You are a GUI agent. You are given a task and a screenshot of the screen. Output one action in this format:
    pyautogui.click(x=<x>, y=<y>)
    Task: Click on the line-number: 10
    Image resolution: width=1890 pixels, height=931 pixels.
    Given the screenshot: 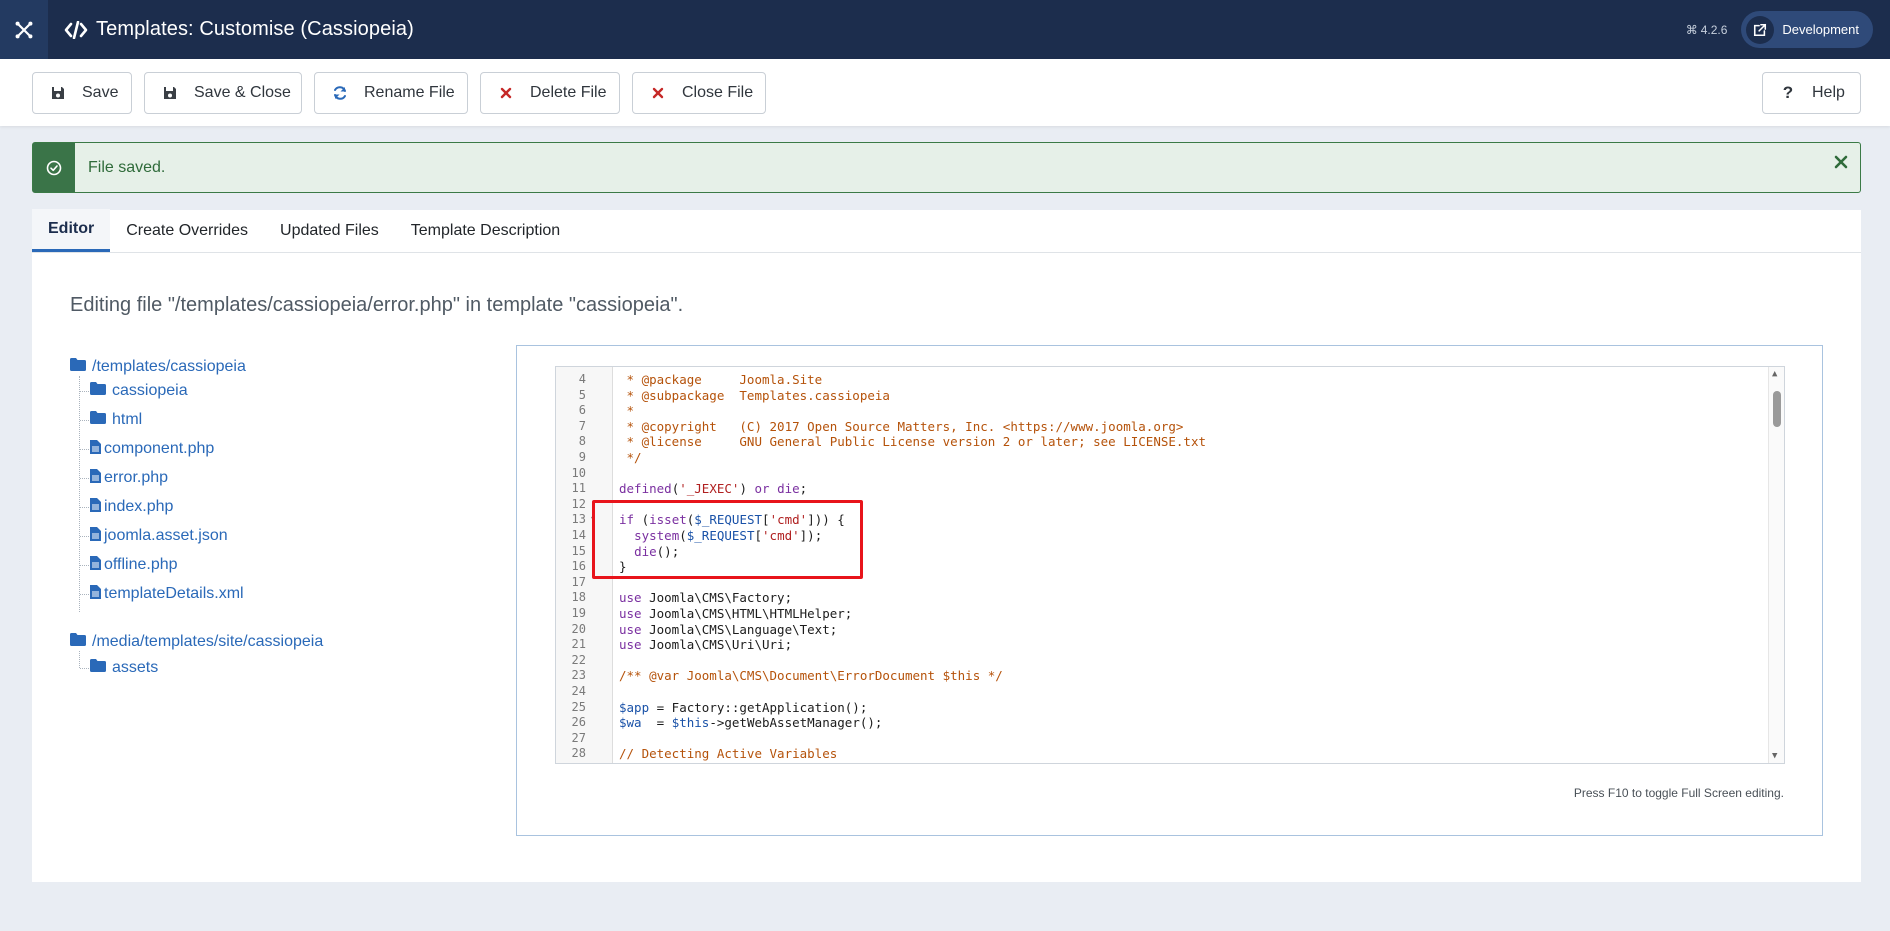 What is the action you would take?
    pyautogui.click(x=578, y=472)
    